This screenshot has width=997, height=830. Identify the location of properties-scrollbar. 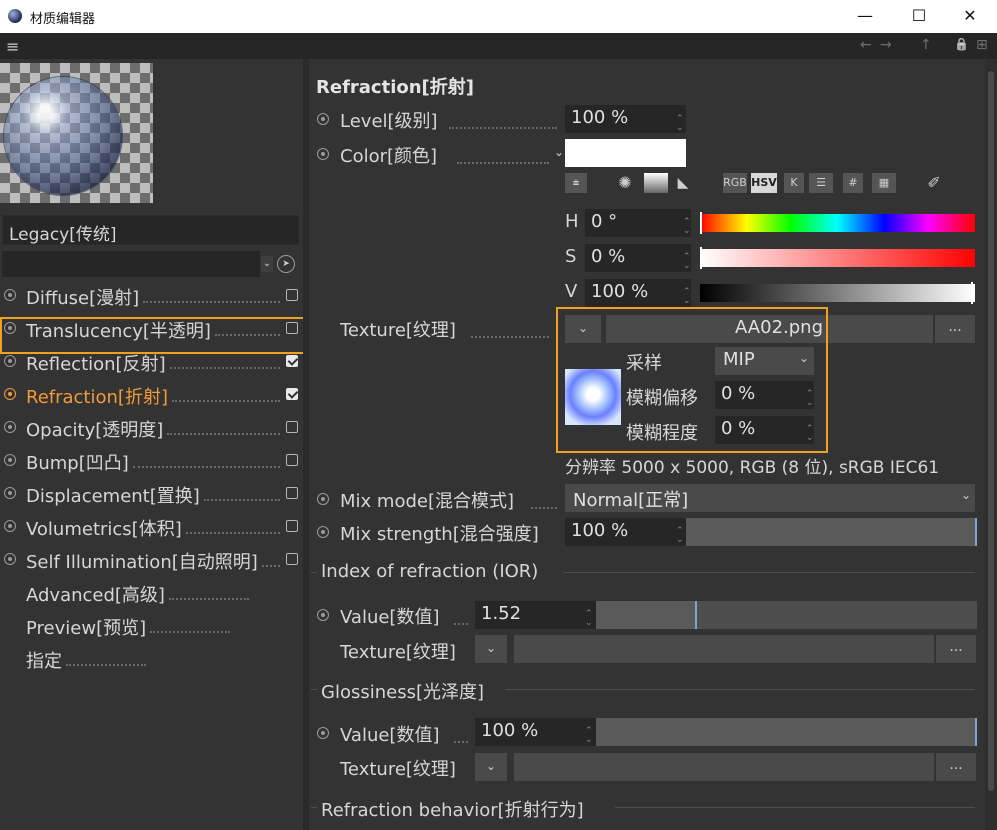
(991, 444).